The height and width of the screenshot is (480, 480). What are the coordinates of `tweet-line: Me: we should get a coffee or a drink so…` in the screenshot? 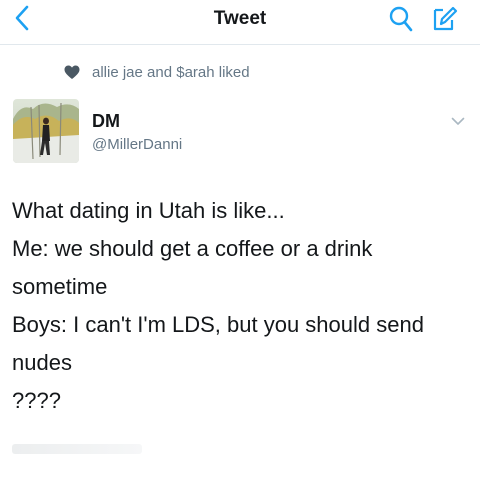 It's located at (192, 267).